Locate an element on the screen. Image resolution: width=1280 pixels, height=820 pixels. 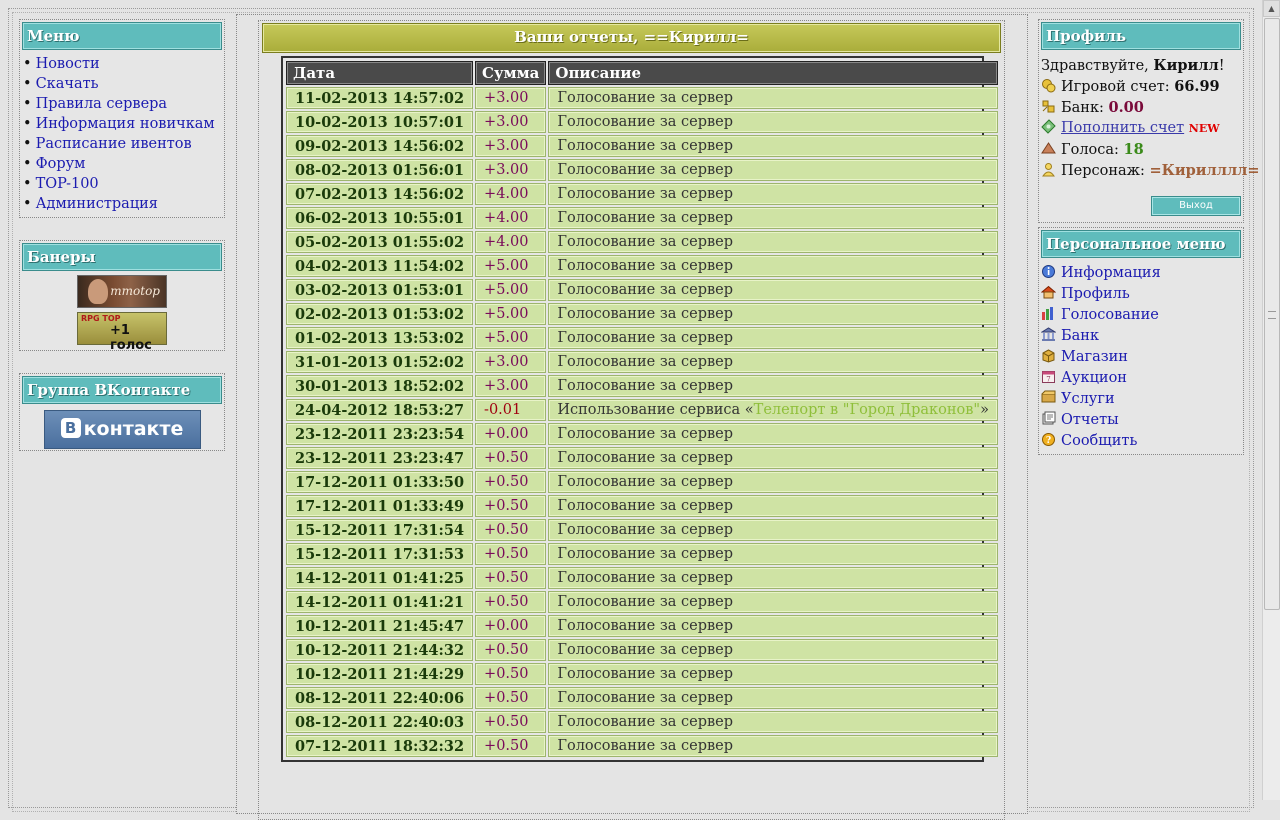
personal-menu-link: Банк is located at coordinates (1080, 336).